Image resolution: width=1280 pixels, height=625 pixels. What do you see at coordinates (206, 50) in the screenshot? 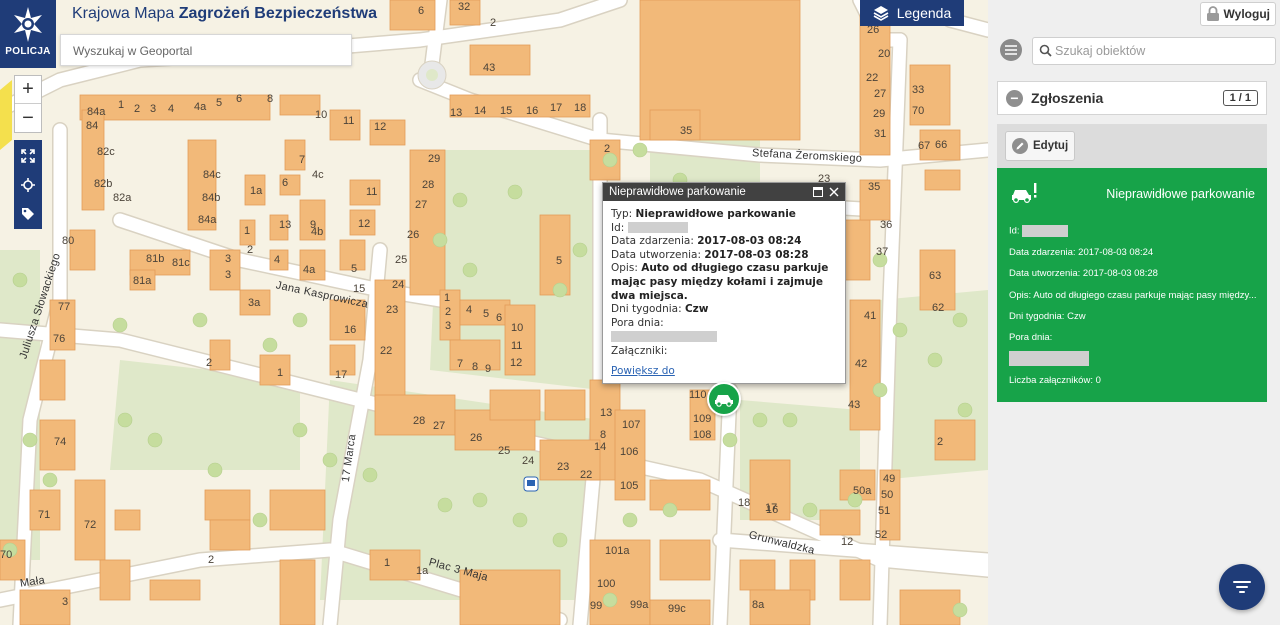
I see `geoportal-search-input: Wyszukaj w Geoportal` at bounding box center [206, 50].